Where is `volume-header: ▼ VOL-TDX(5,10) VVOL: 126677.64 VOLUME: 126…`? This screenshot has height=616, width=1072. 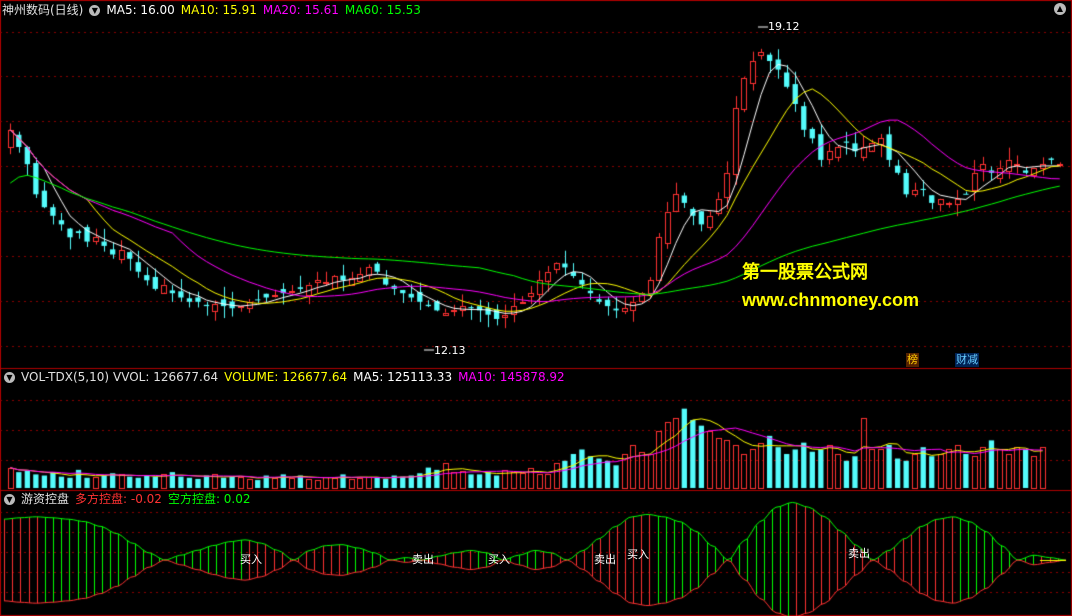
volume-header: ▼ VOL-TDX(5,10) VVOL: 126677.64 VOLUME: 126… is located at coordinates (285, 377).